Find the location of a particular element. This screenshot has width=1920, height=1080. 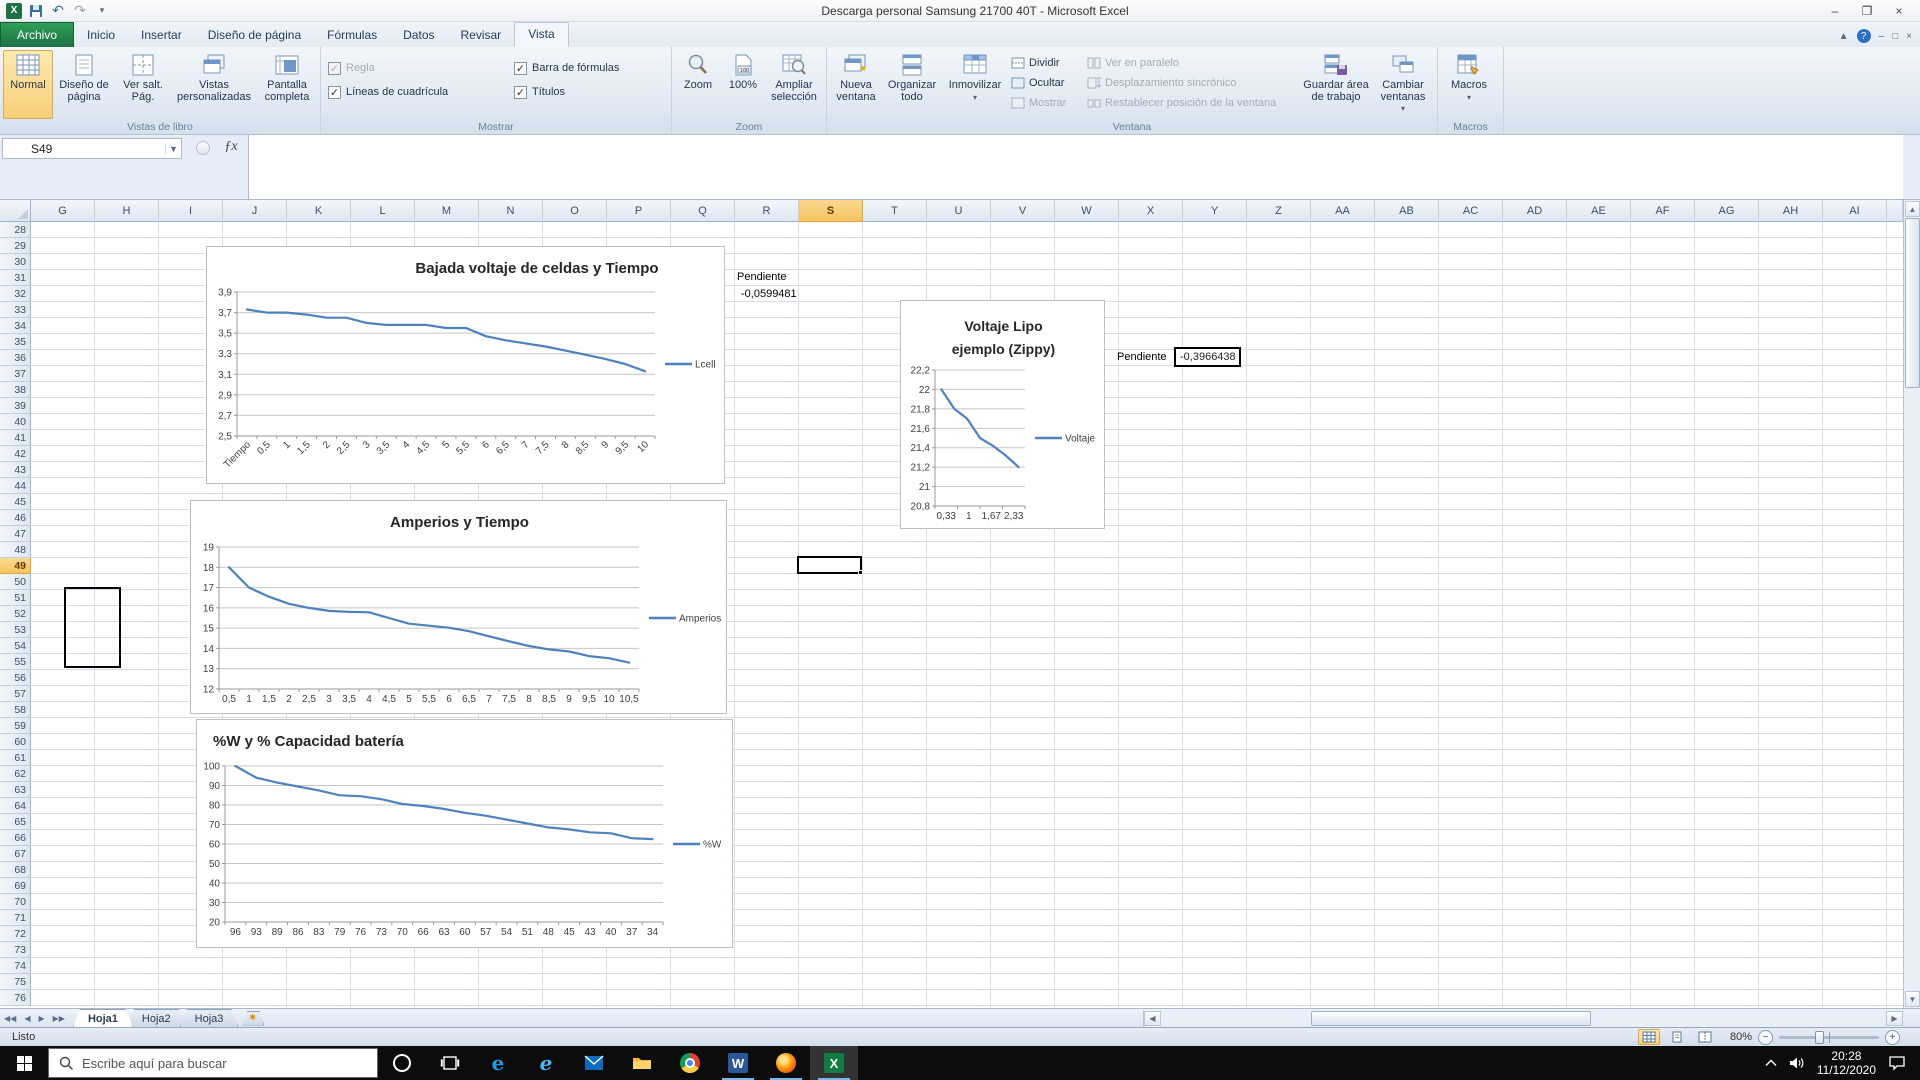

edge-icon: e is located at coordinates (498, 1063).